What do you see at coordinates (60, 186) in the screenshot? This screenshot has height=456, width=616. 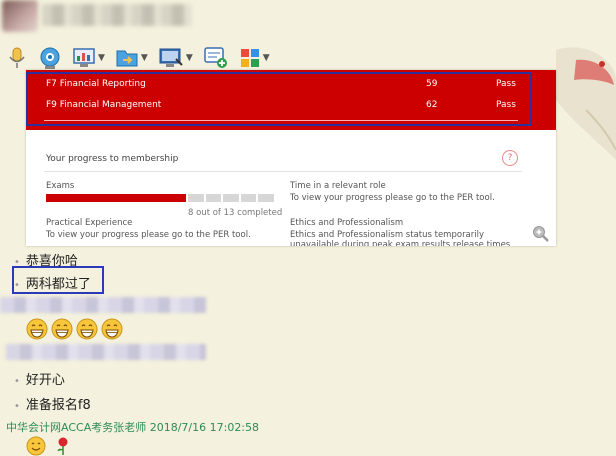 I see `exams-label: Exams` at bounding box center [60, 186].